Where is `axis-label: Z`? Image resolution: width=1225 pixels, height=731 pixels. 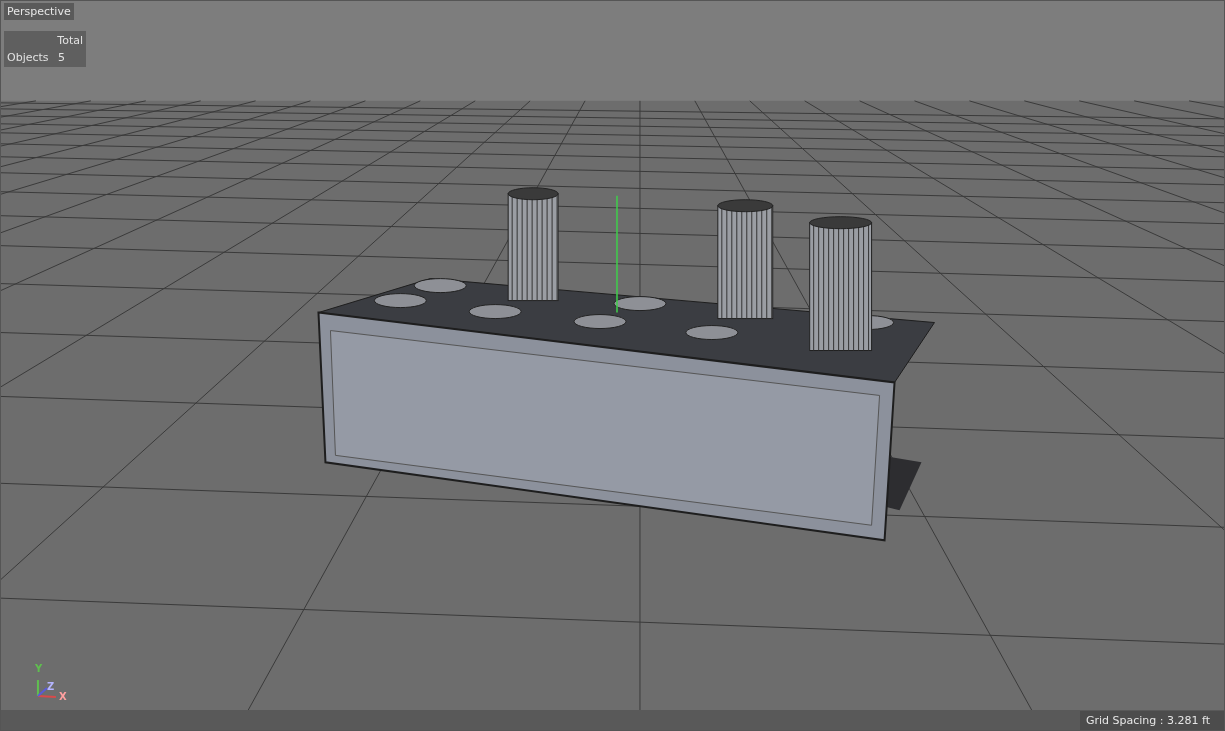 axis-label: Z is located at coordinates (50, 687).